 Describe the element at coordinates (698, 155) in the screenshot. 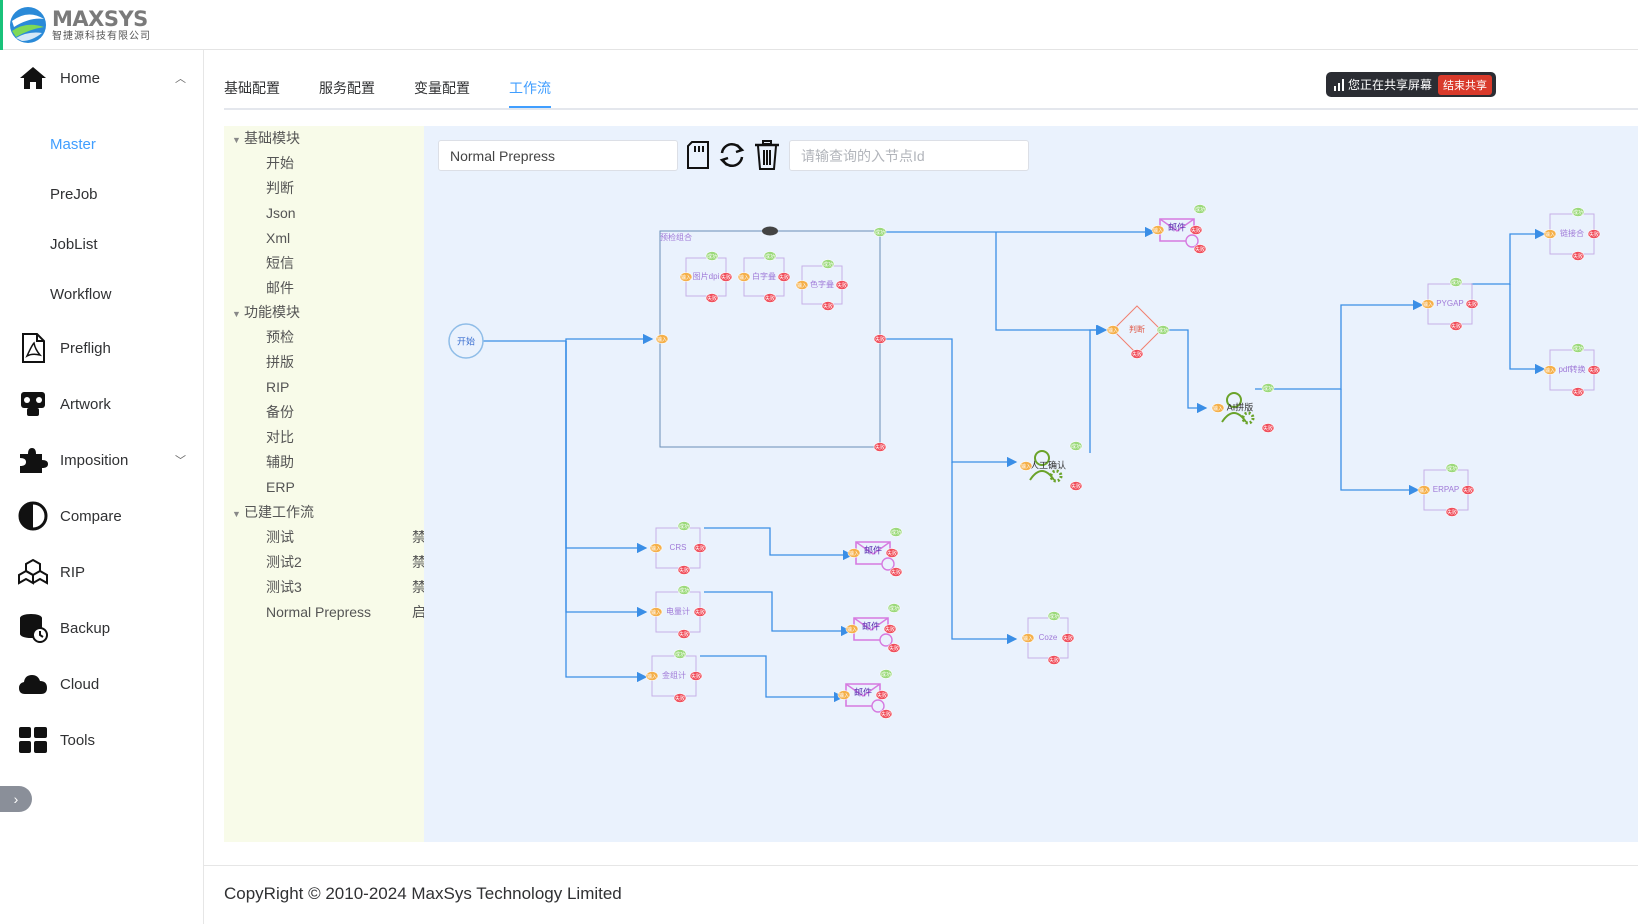

I see `sd-card-save-icon` at that location.